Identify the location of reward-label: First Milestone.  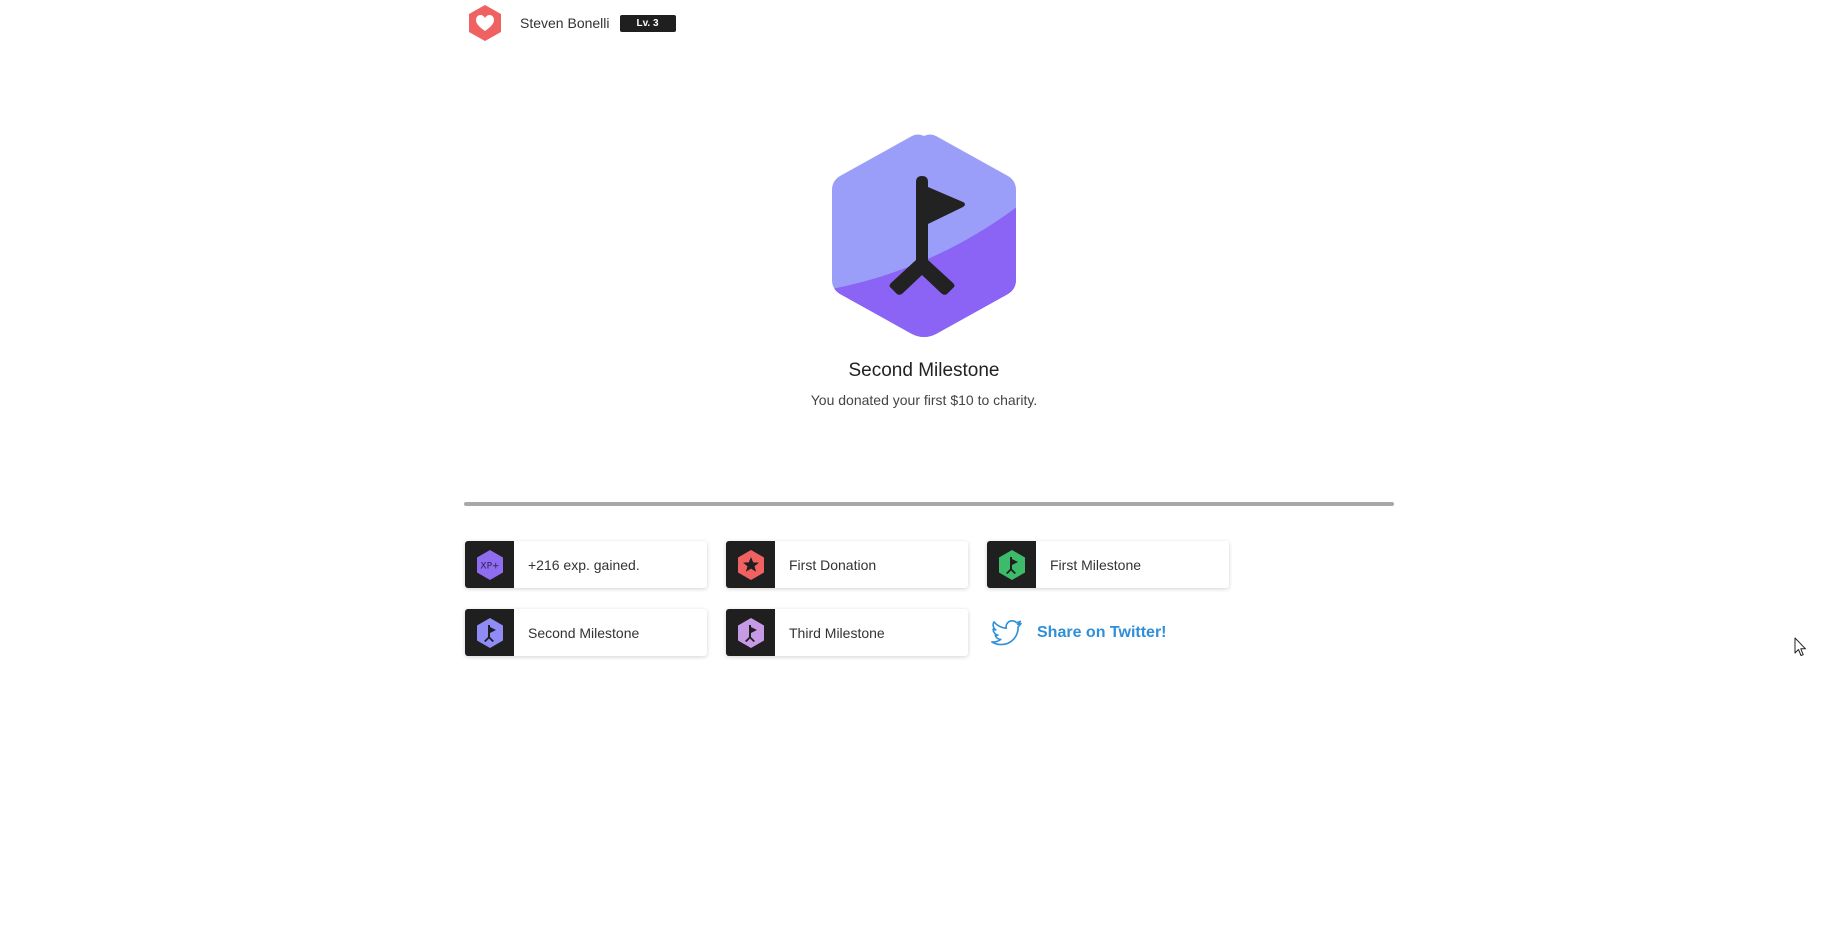
(1096, 564).